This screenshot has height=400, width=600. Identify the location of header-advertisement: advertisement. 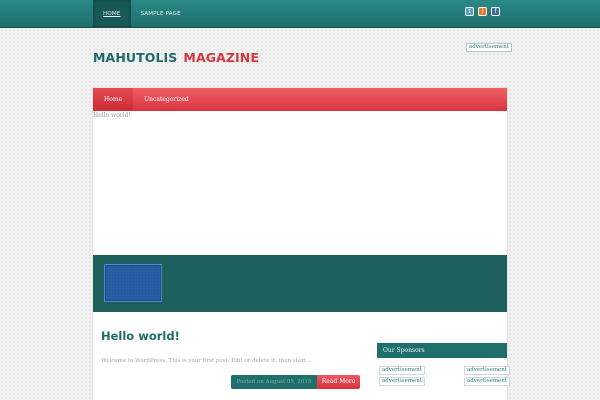
(489, 47).